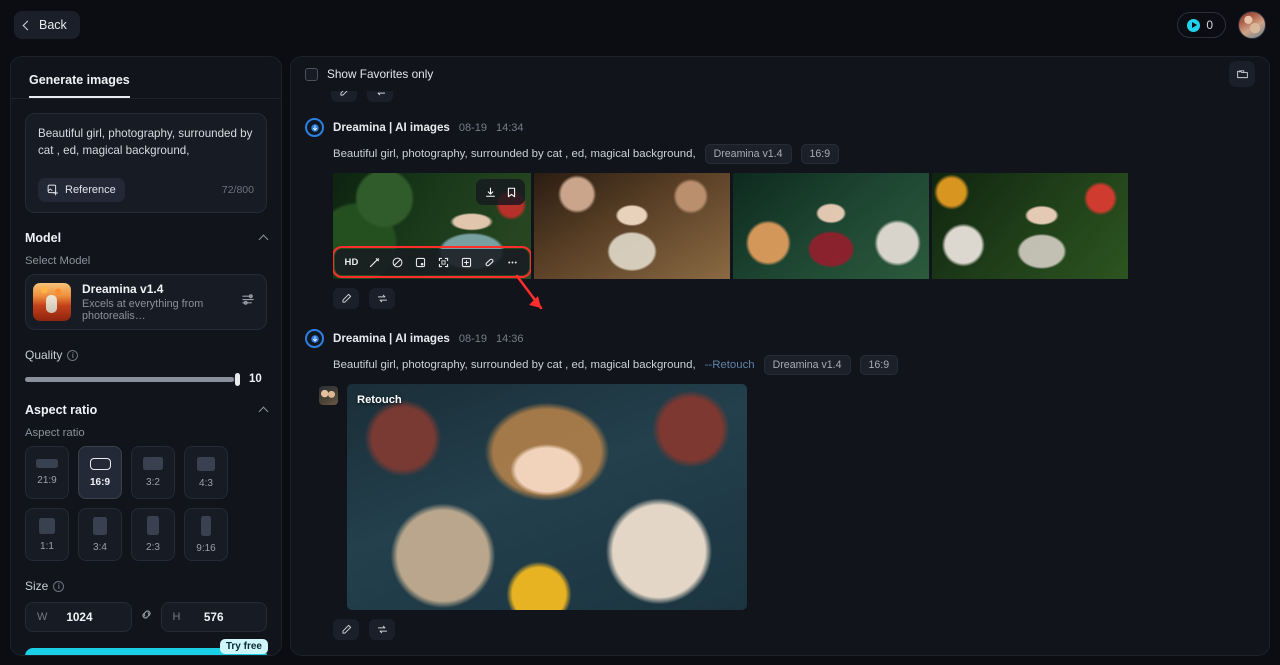  What do you see at coordinates (879, 365) in the screenshot?
I see `entry-pill-ratio: 16:9` at bounding box center [879, 365].